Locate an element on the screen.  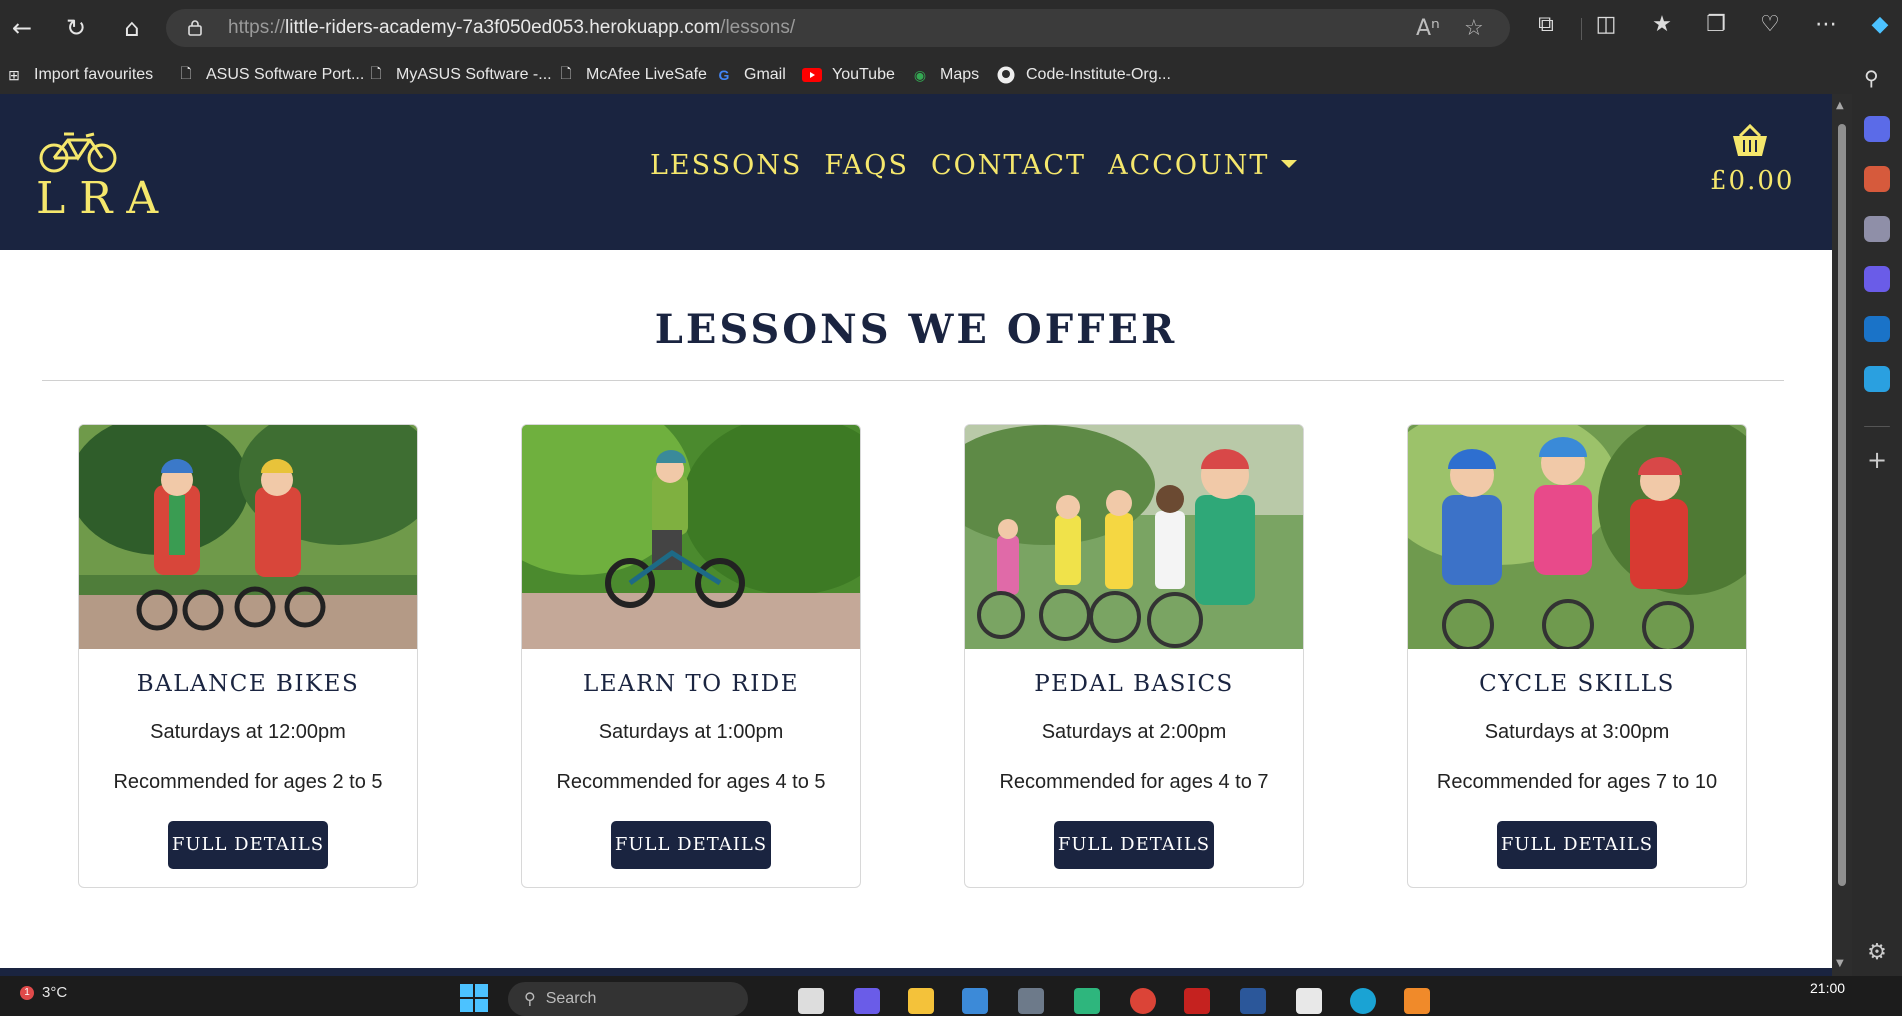
nav-faqs: FAQS is located at coordinates (866, 165).